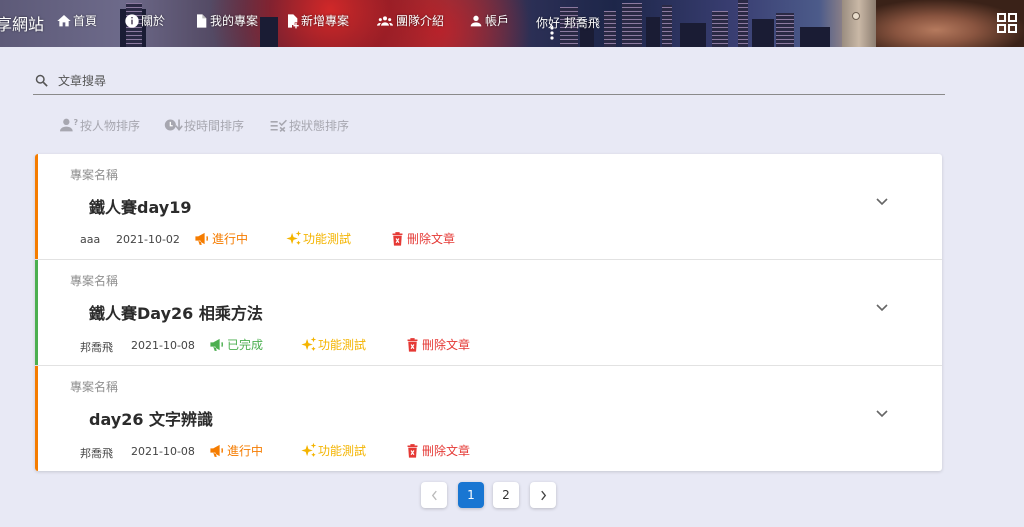 The image size is (1024, 527). What do you see at coordinates (140, 207) in the screenshot?
I see `card-title: 鐵人賽day19` at bounding box center [140, 207].